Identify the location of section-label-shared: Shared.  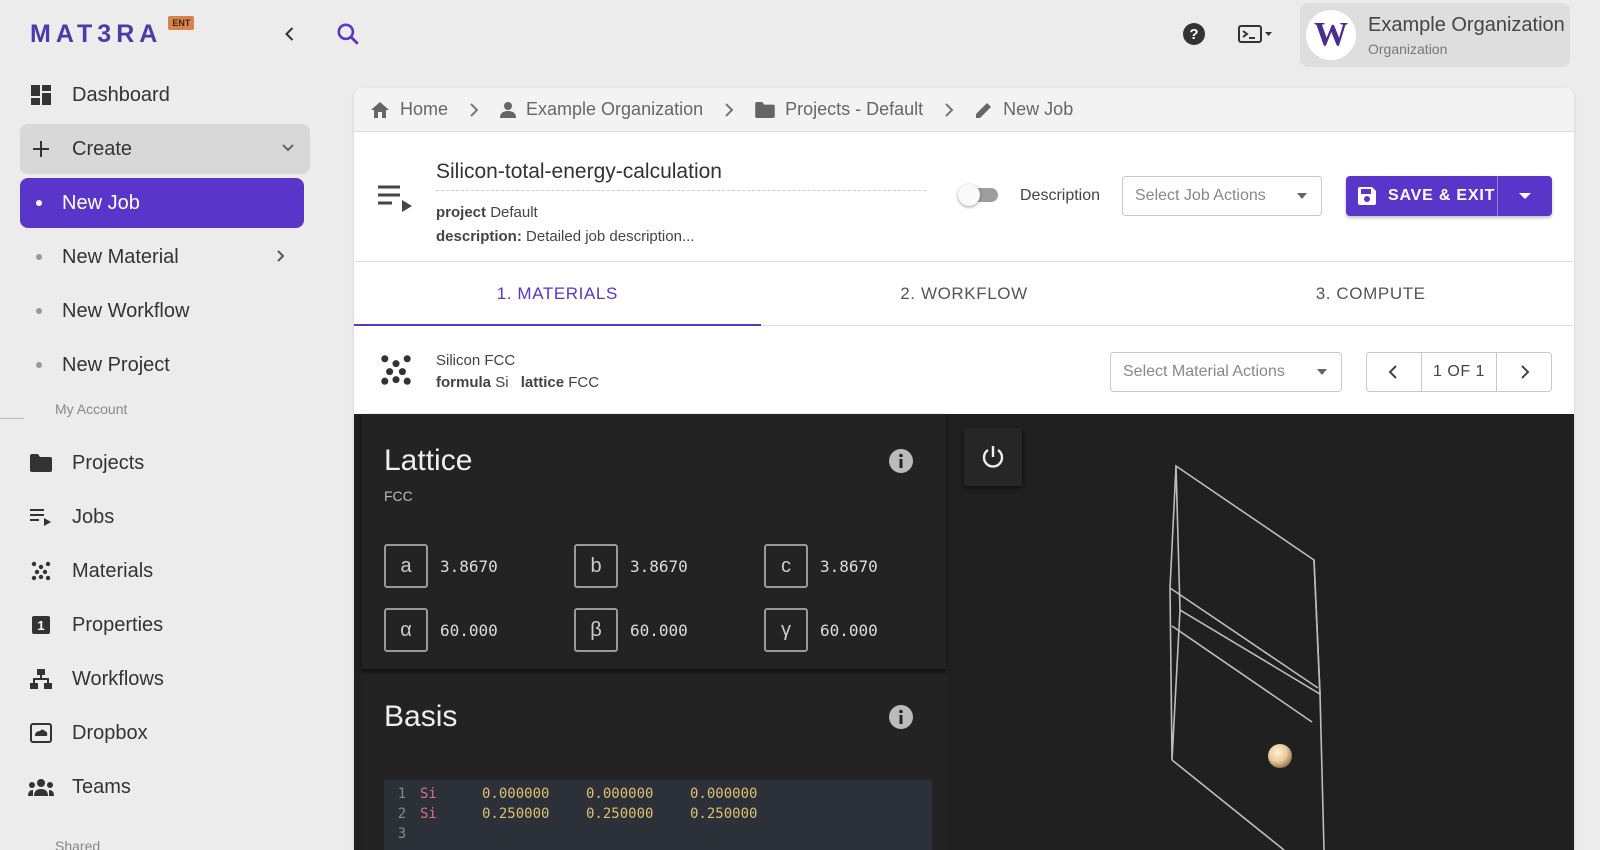
(78, 844).